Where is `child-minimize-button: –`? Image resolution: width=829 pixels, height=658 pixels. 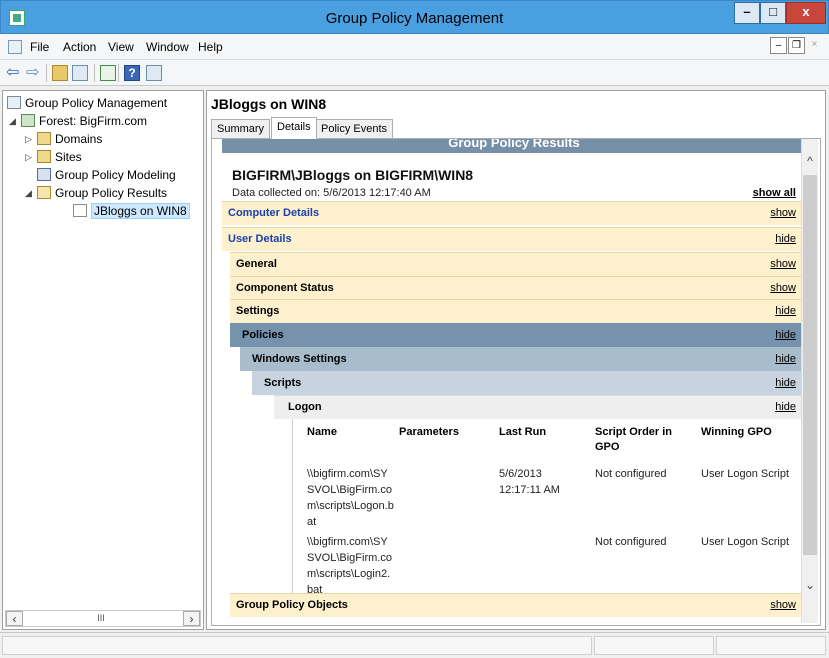 child-minimize-button: – is located at coordinates (778, 45).